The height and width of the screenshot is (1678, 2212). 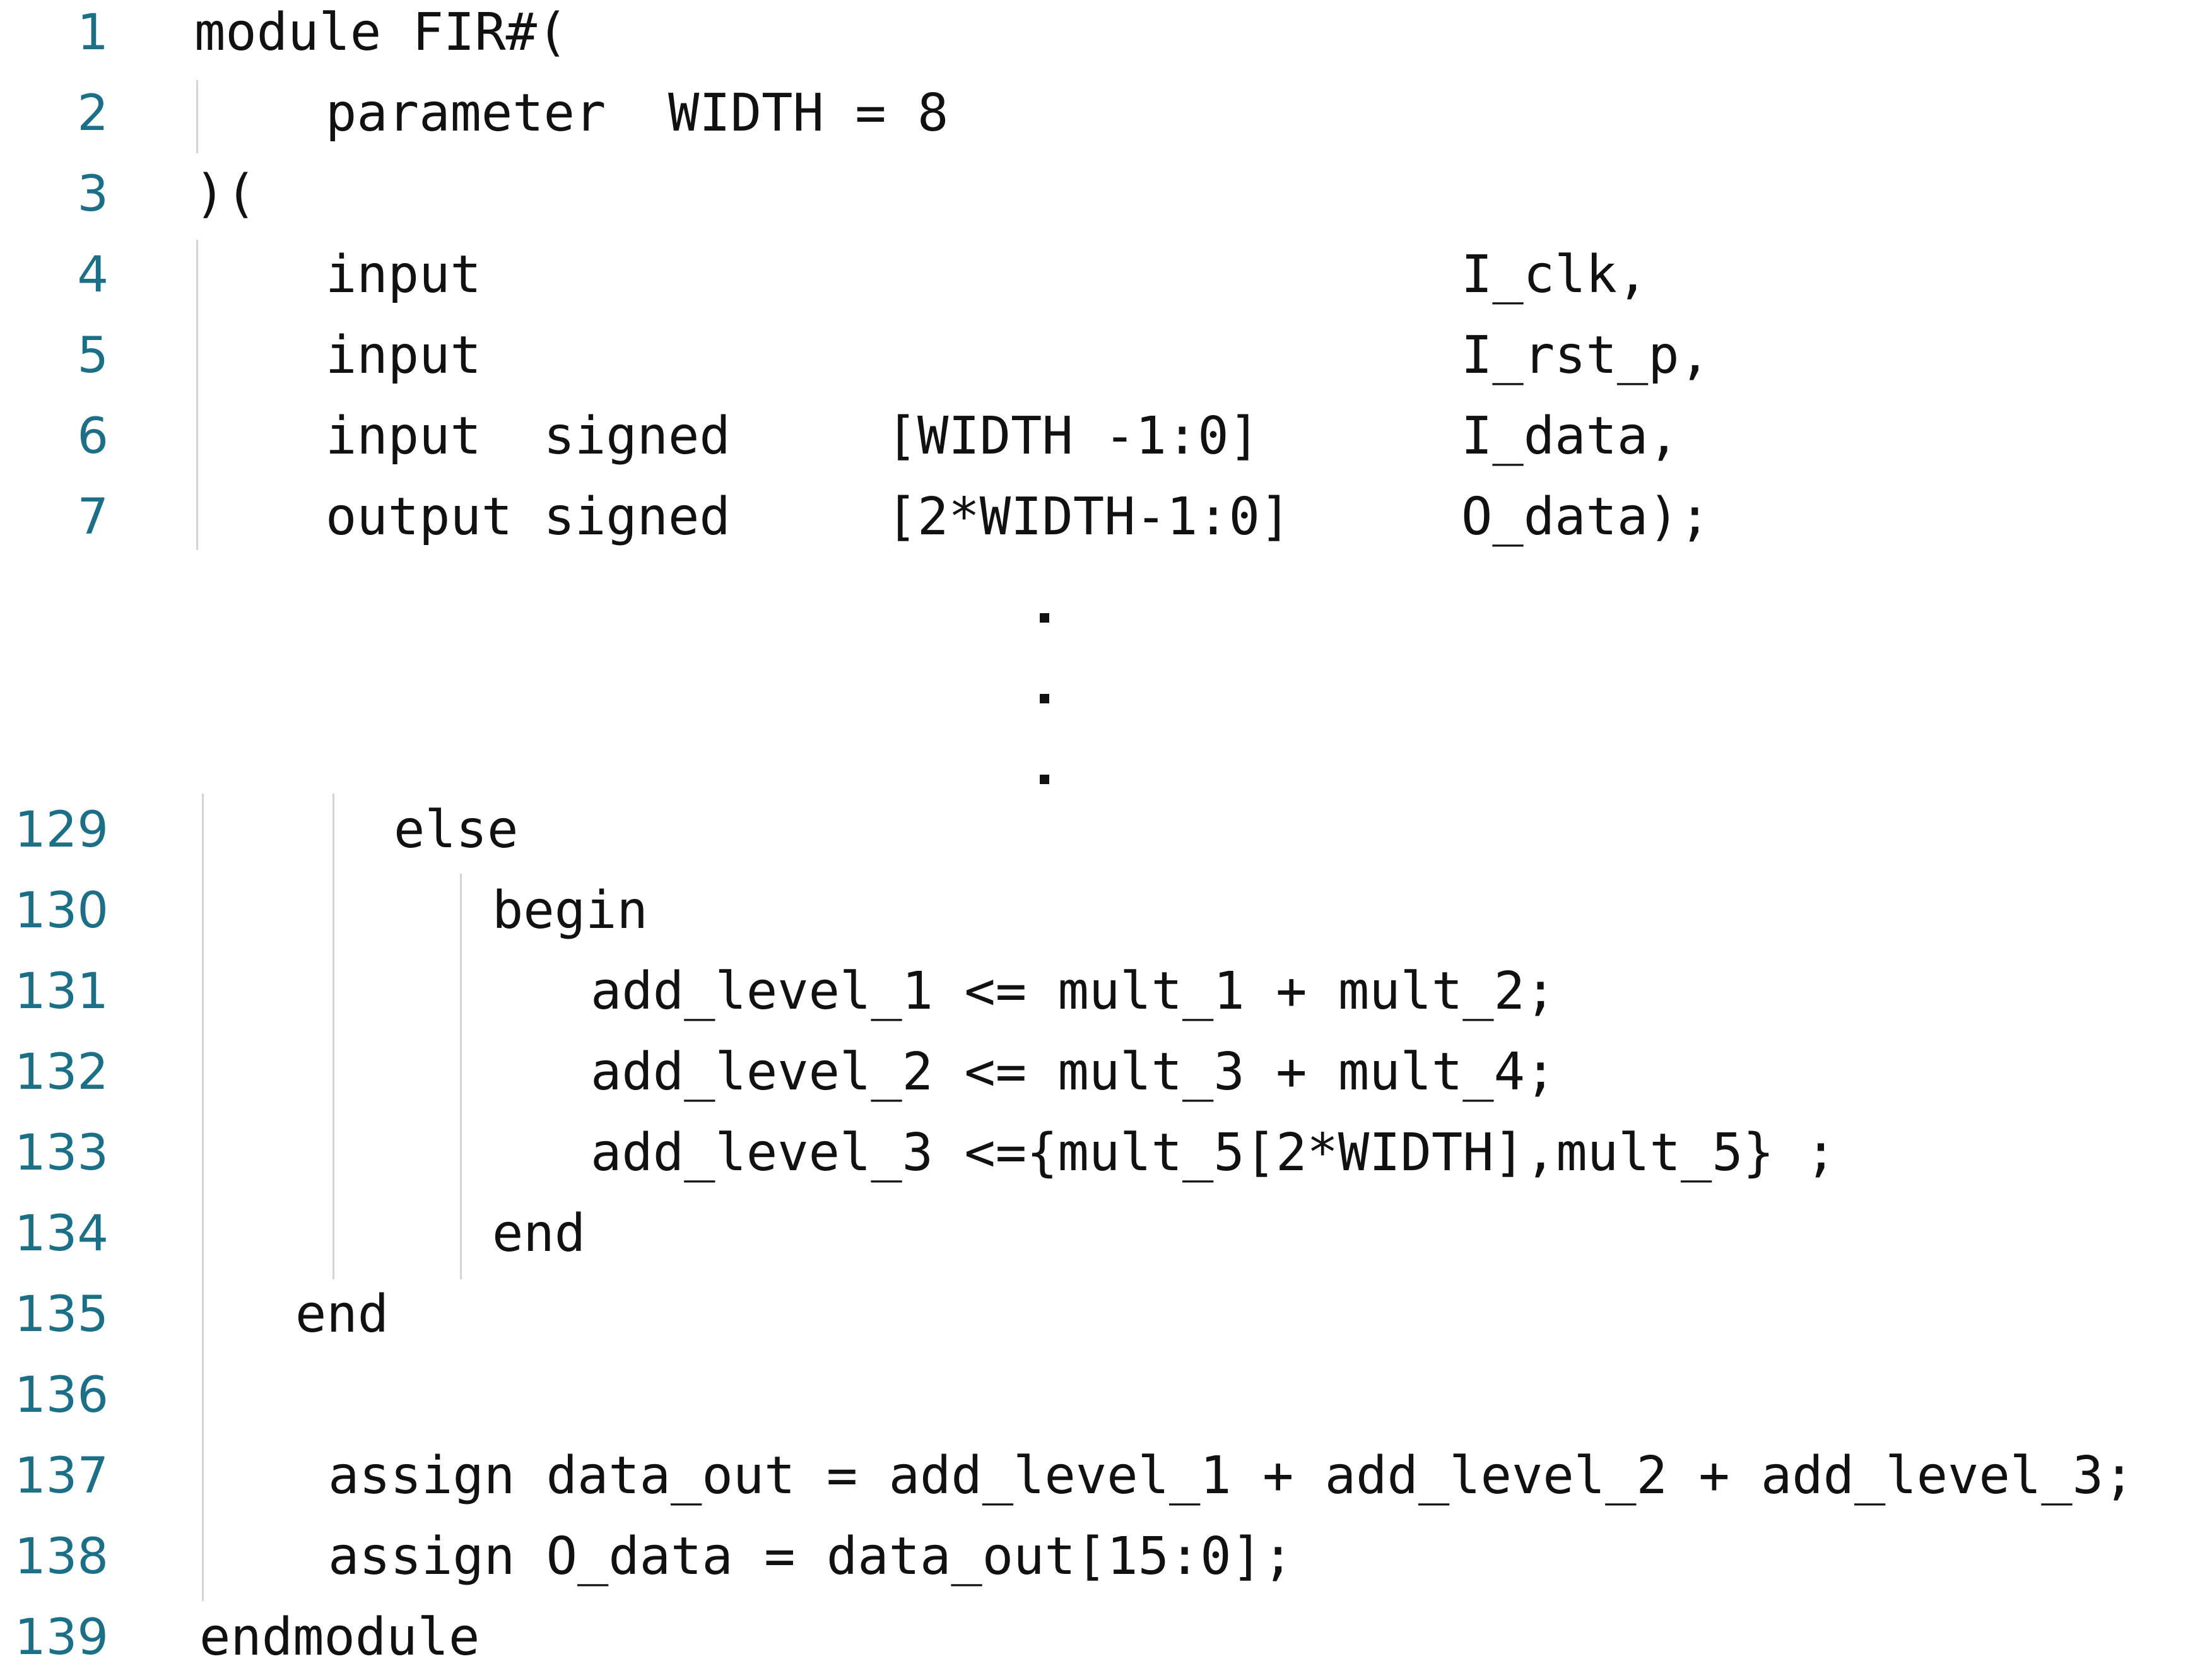 What do you see at coordinates (570, 911) in the screenshot?
I see `code-line: begin` at bounding box center [570, 911].